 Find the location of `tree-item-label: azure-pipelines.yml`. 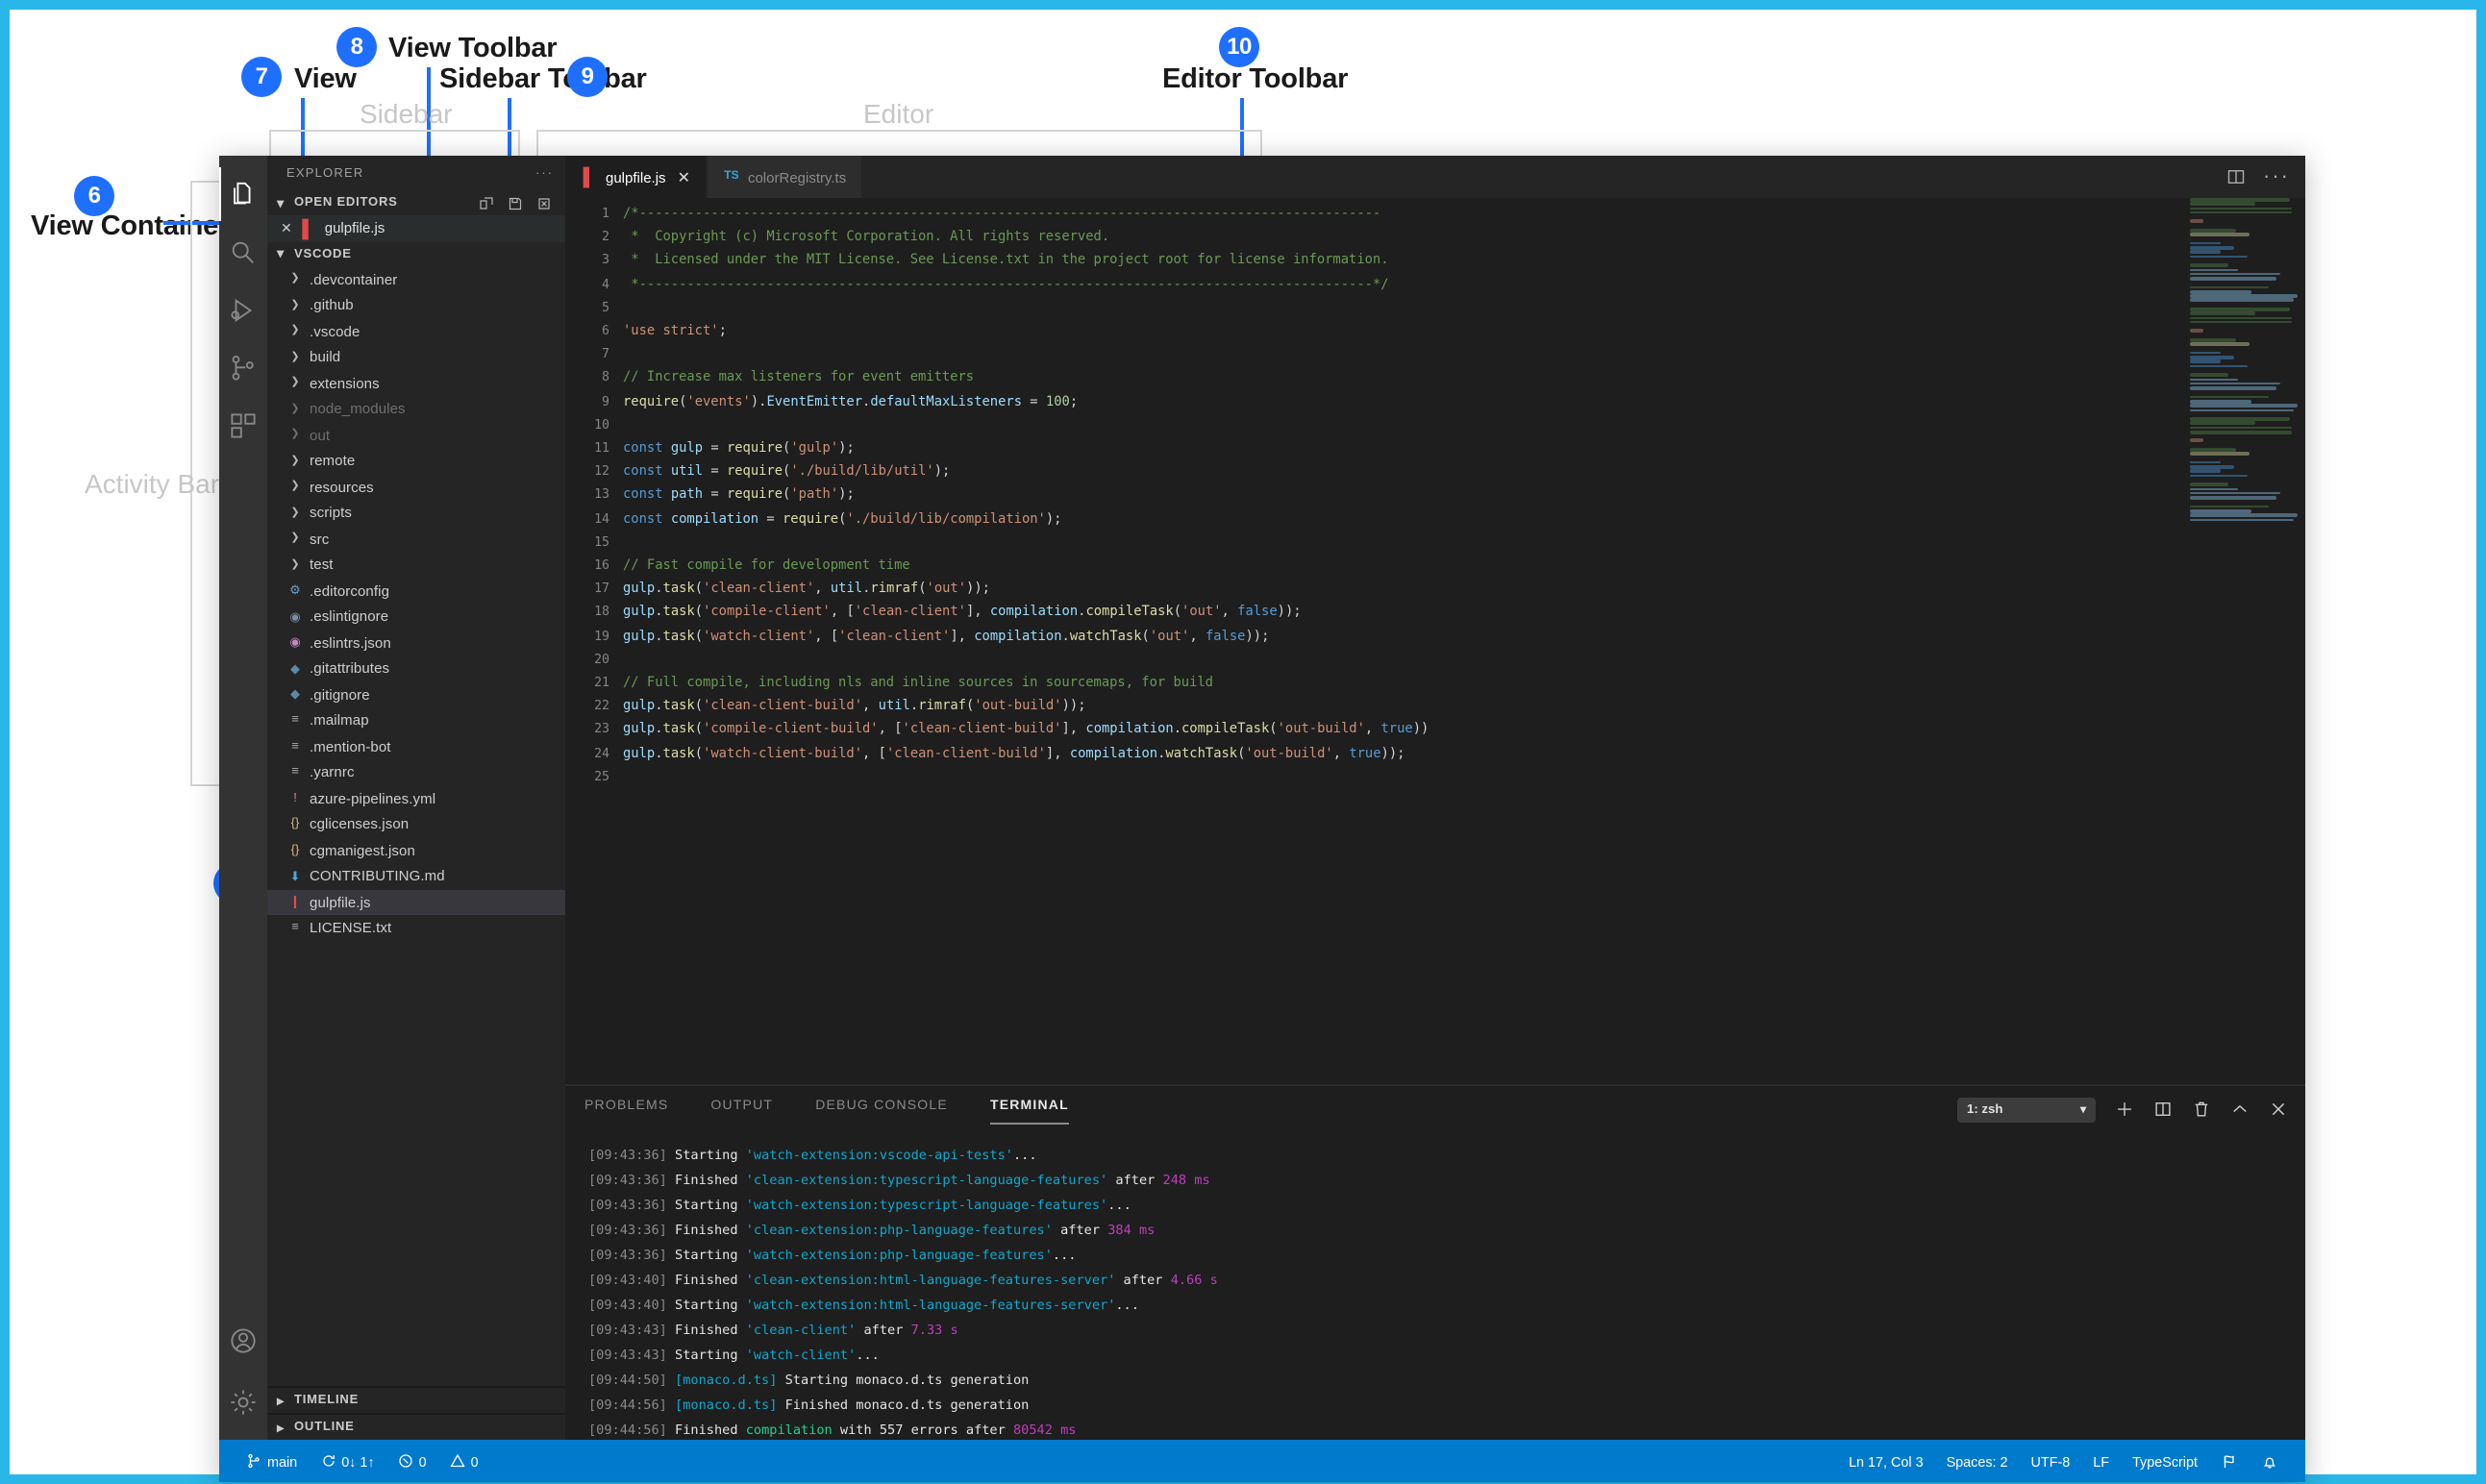

tree-item-label: azure-pipelines.yml is located at coordinates (373, 798).